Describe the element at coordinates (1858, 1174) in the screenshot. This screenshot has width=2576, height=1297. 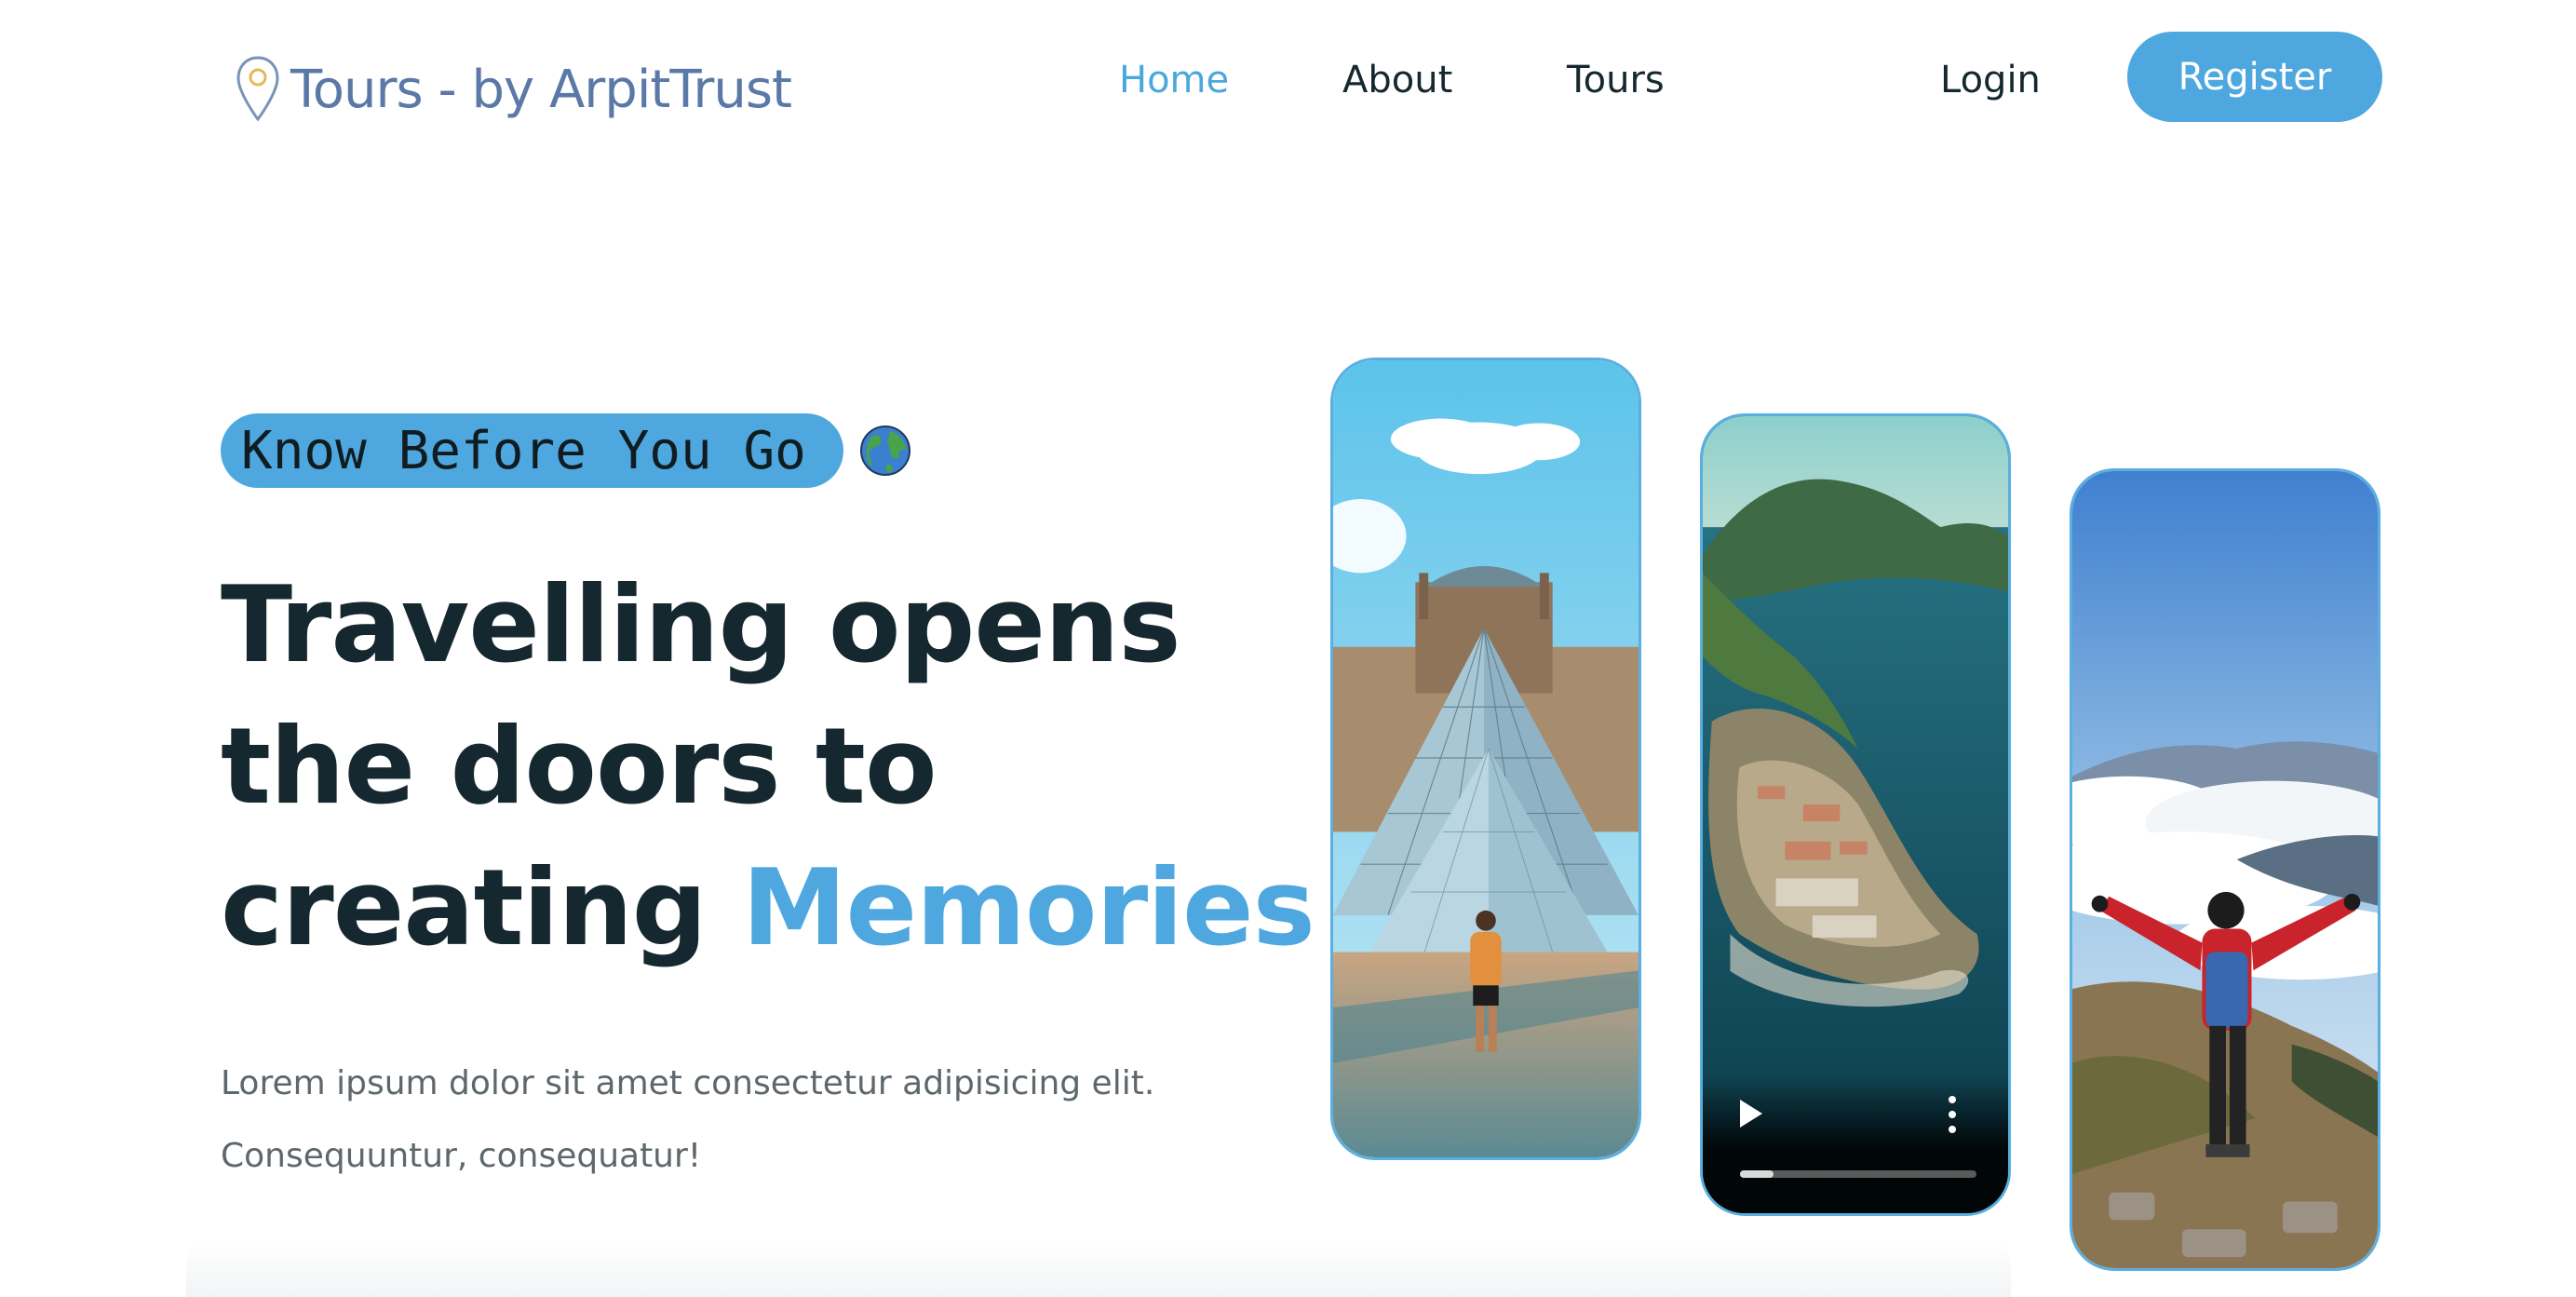
I see `video-progress-bar` at that location.